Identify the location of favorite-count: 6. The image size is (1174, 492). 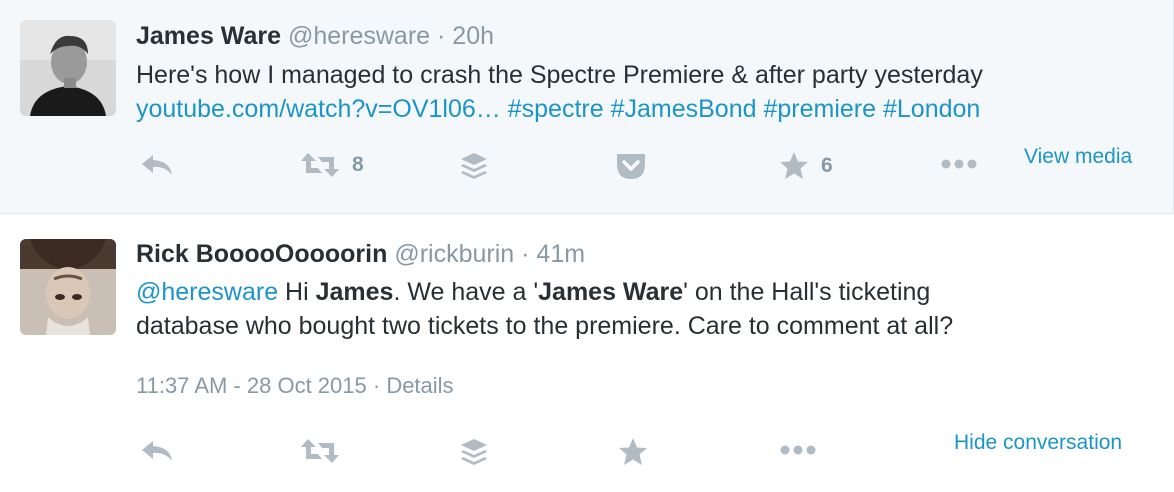
(827, 165).